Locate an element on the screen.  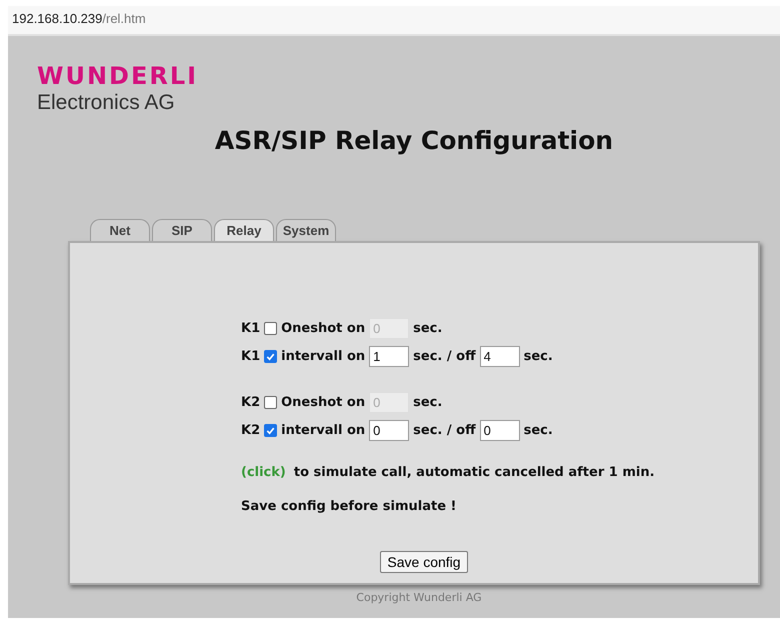
tab: System is located at coordinates (306, 230).